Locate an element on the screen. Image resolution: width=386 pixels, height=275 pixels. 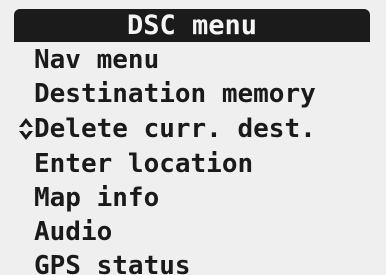
menu-item-delete-current-destination: Delete curr. dest. is located at coordinates (175, 128).